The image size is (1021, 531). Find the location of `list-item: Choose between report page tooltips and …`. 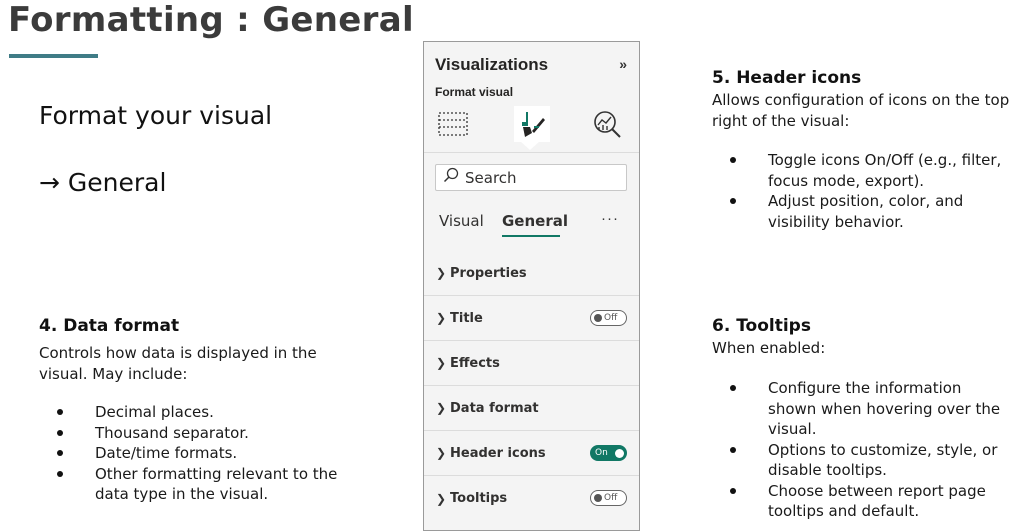

list-item: Choose between report page tooltips and … is located at coordinates (862, 501).